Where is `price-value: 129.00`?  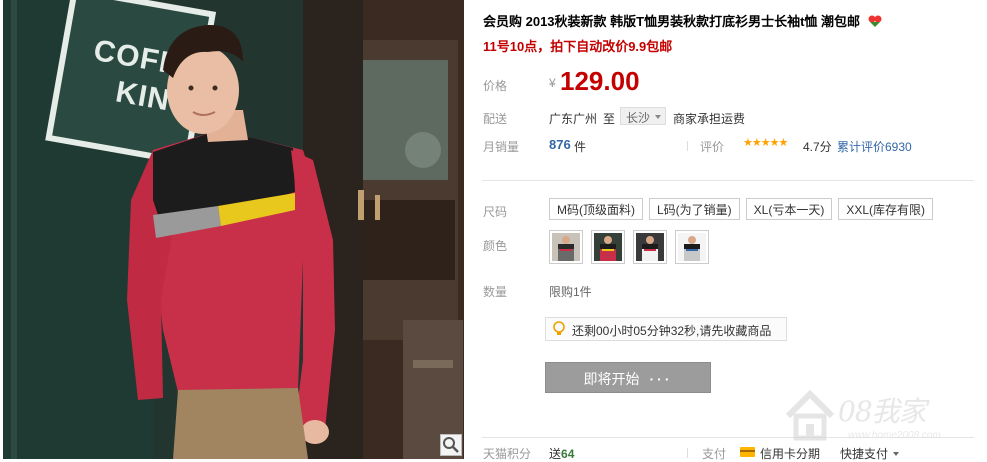 price-value: 129.00 is located at coordinates (600, 81).